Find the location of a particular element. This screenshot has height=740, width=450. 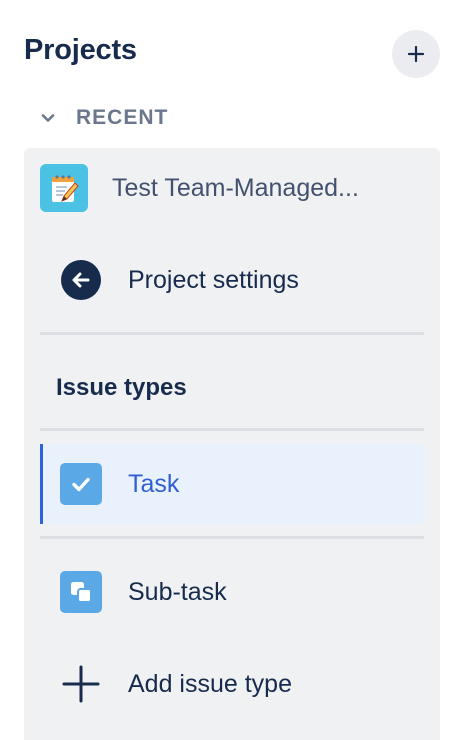

add-project-button is located at coordinates (416, 54).